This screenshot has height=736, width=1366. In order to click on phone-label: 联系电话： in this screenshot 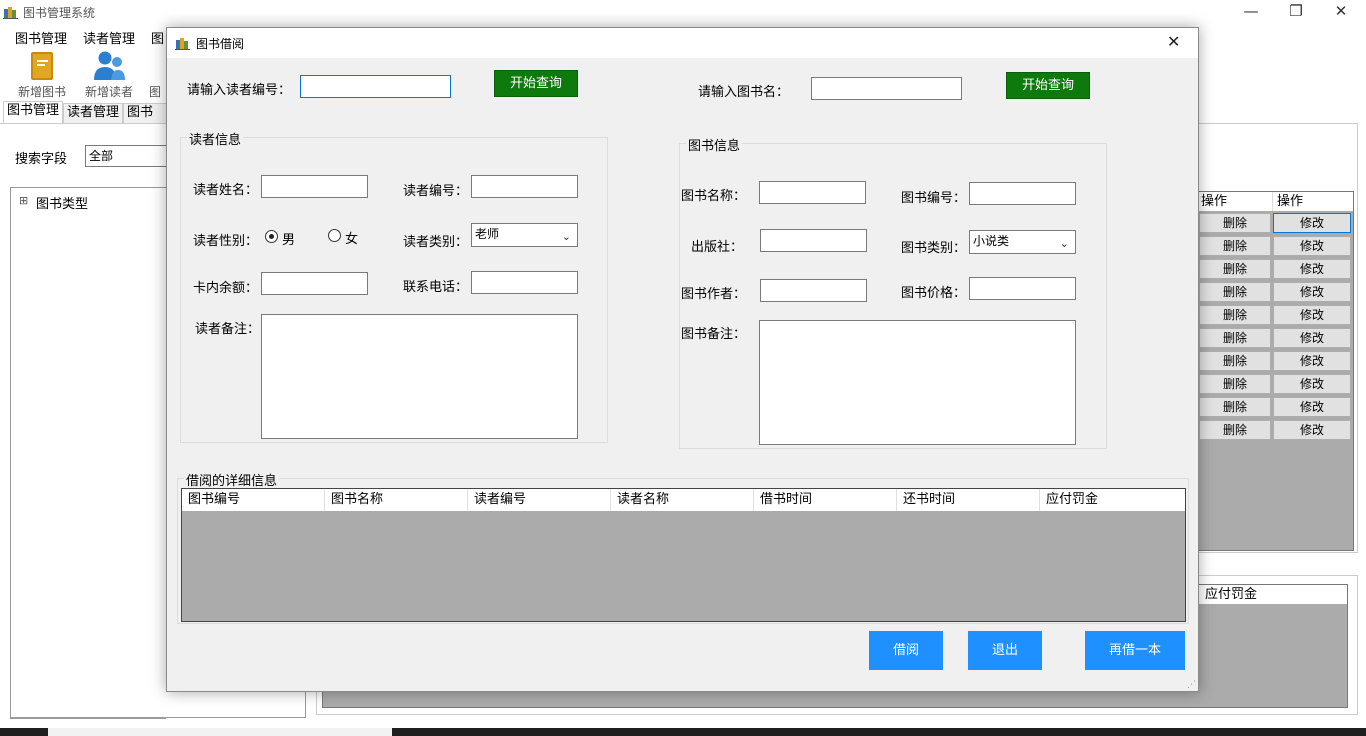, I will do `click(436, 287)`.